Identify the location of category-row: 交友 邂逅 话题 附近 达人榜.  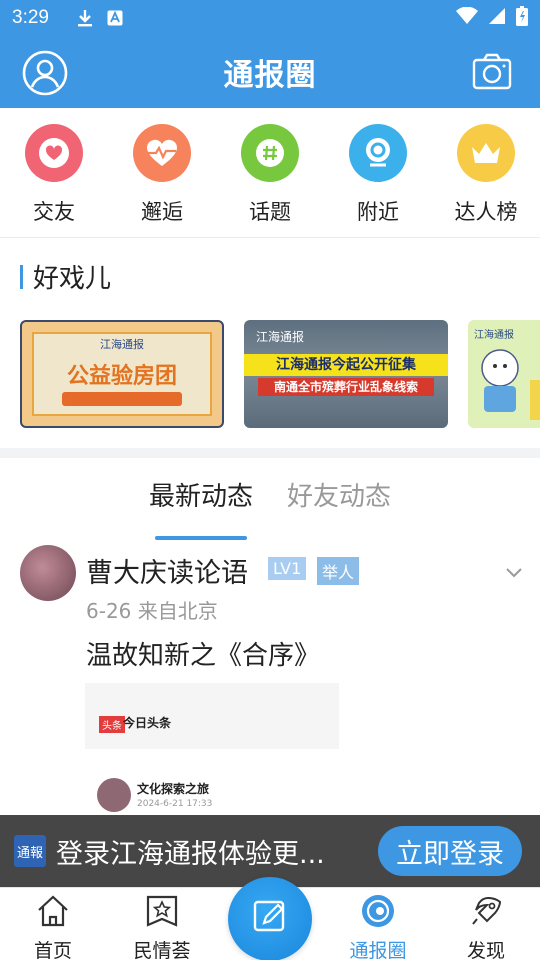
(270, 173).